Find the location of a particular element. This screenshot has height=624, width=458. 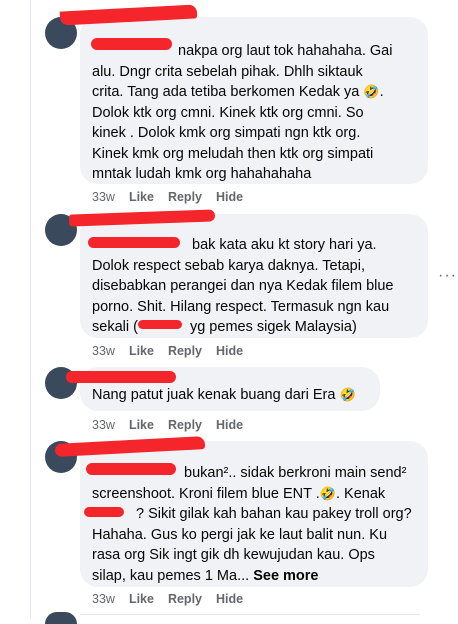

thread-line is located at coordinates (30, 309).